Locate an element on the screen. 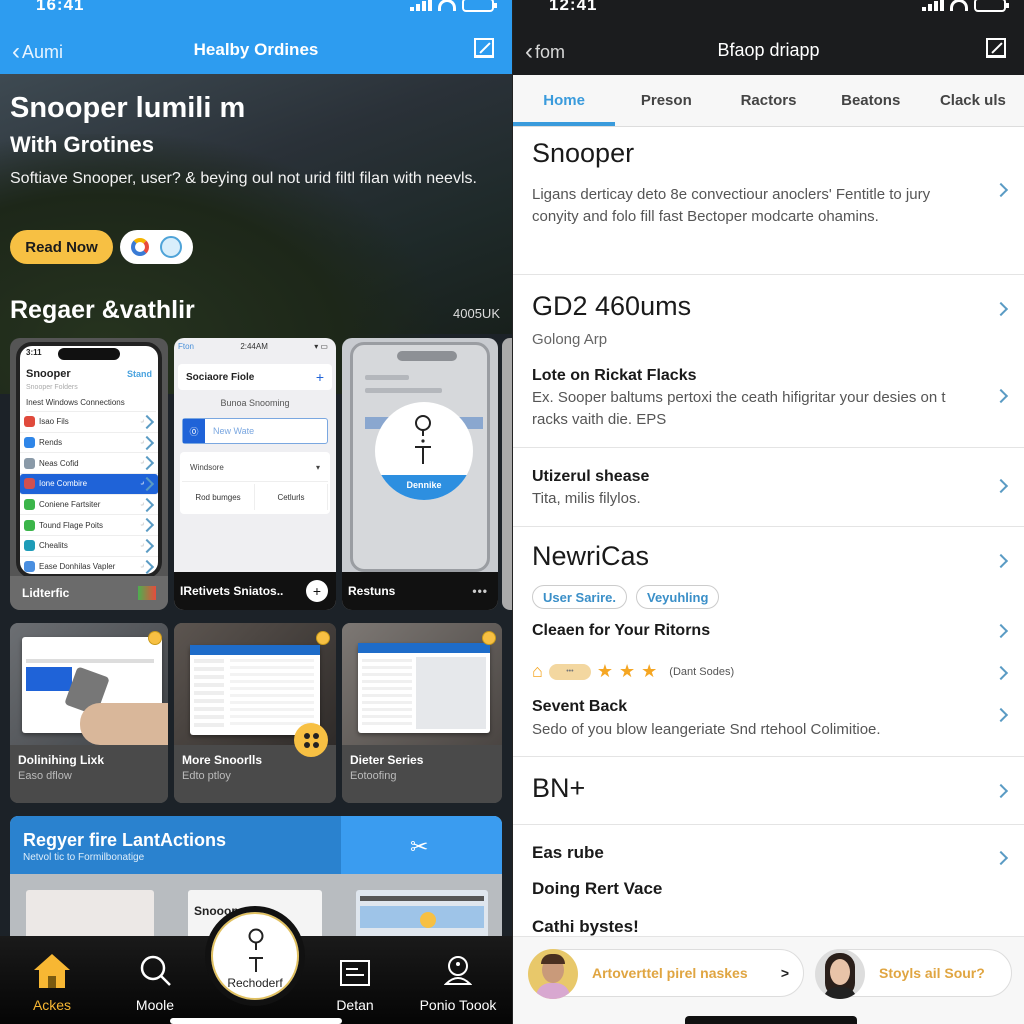  item-title: Snooper is located at coordinates (583, 153).